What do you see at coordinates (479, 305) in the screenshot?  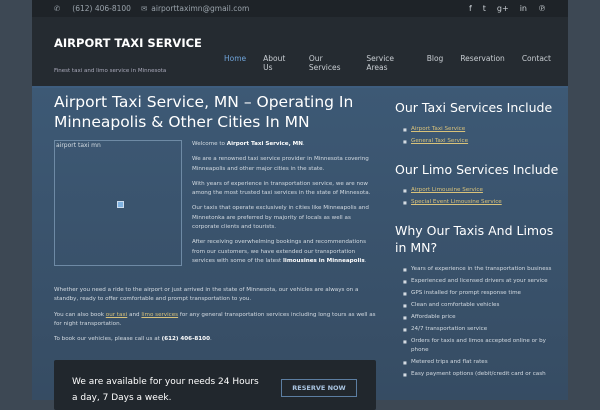 I see `list-item: Clean and comfortable vehicles` at bounding box center [479, 305].